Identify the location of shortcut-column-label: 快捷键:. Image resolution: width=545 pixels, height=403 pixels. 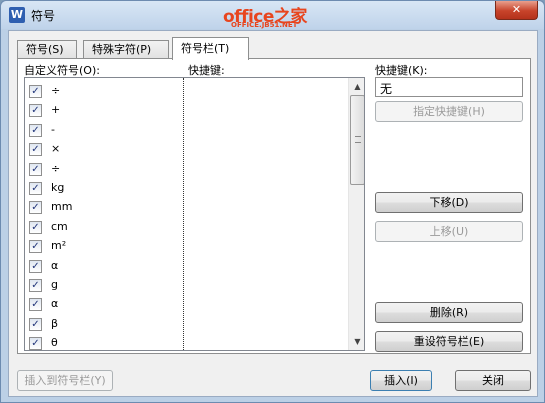
(206, 70).